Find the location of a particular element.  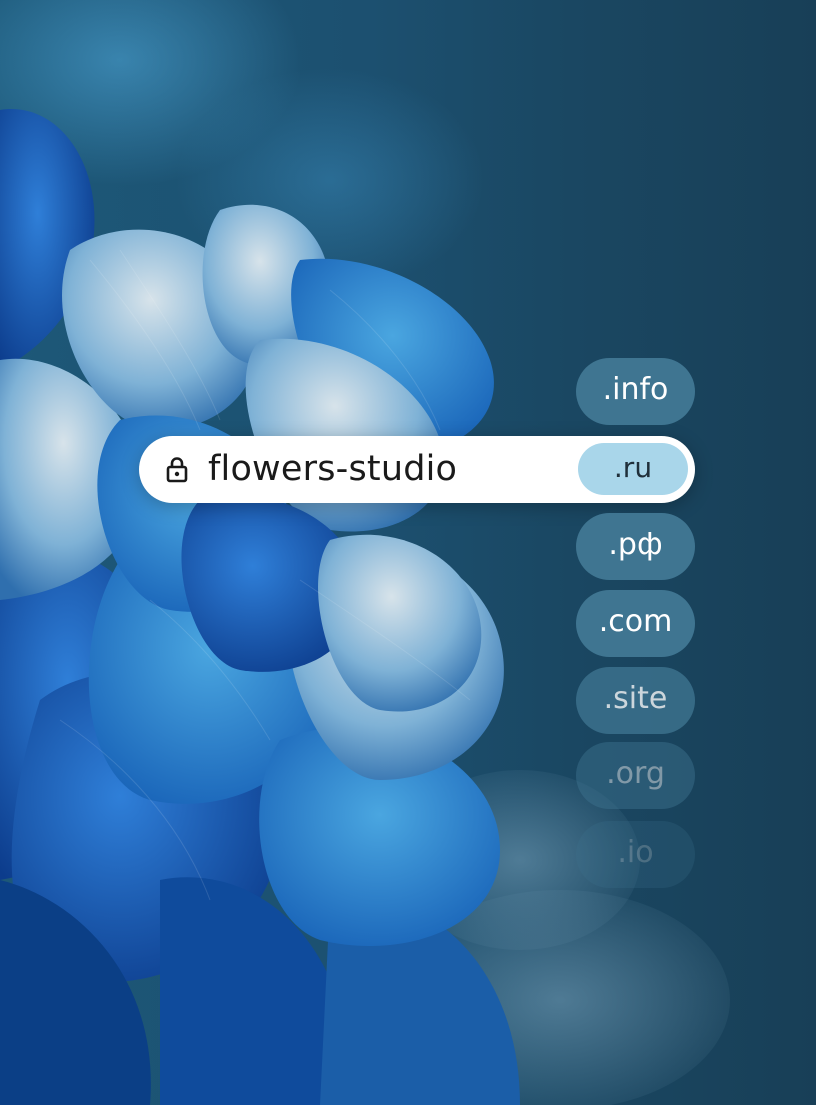

tld-option-info: .info is located at coordinates (635, 391).